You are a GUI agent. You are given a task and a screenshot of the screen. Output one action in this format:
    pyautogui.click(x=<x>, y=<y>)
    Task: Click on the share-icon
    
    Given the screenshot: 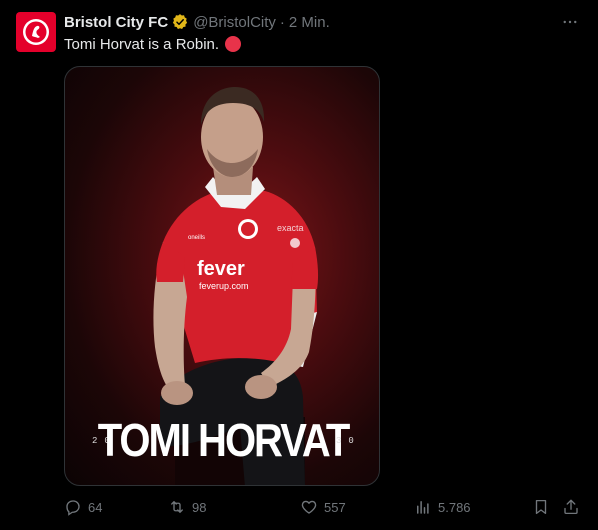 What is the action you would take?
    pyautogui.click(x=571, y=507)
    